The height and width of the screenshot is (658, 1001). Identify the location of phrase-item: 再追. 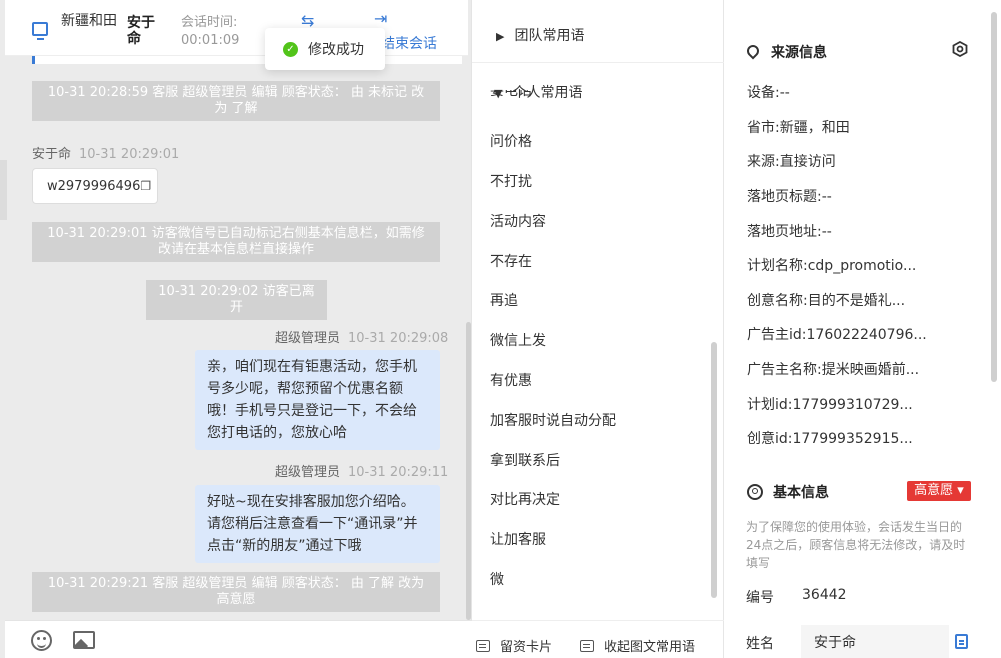
(504, 300).